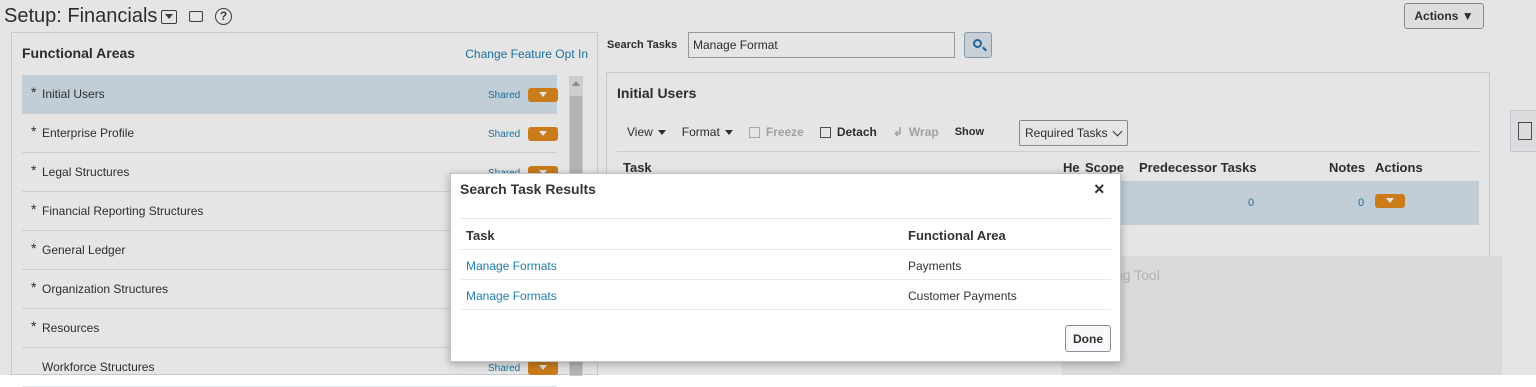  I want to click on close-icon: ×, so click(1099, 189).